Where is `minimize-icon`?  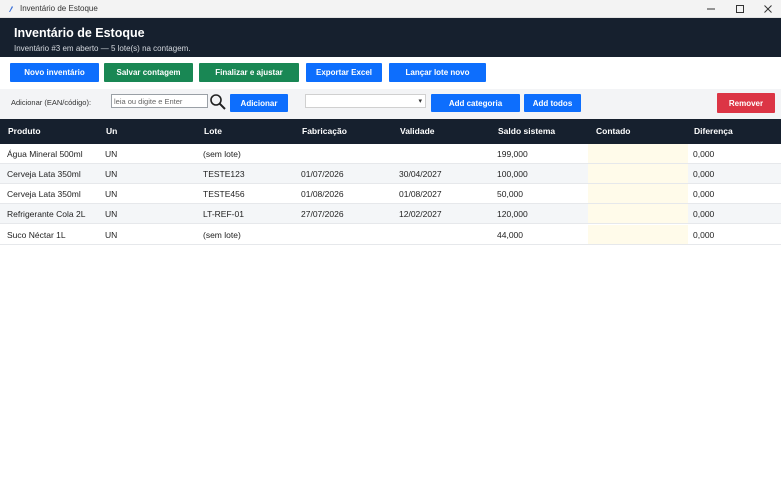
minimize-icon is located at coordinates (711, 9).